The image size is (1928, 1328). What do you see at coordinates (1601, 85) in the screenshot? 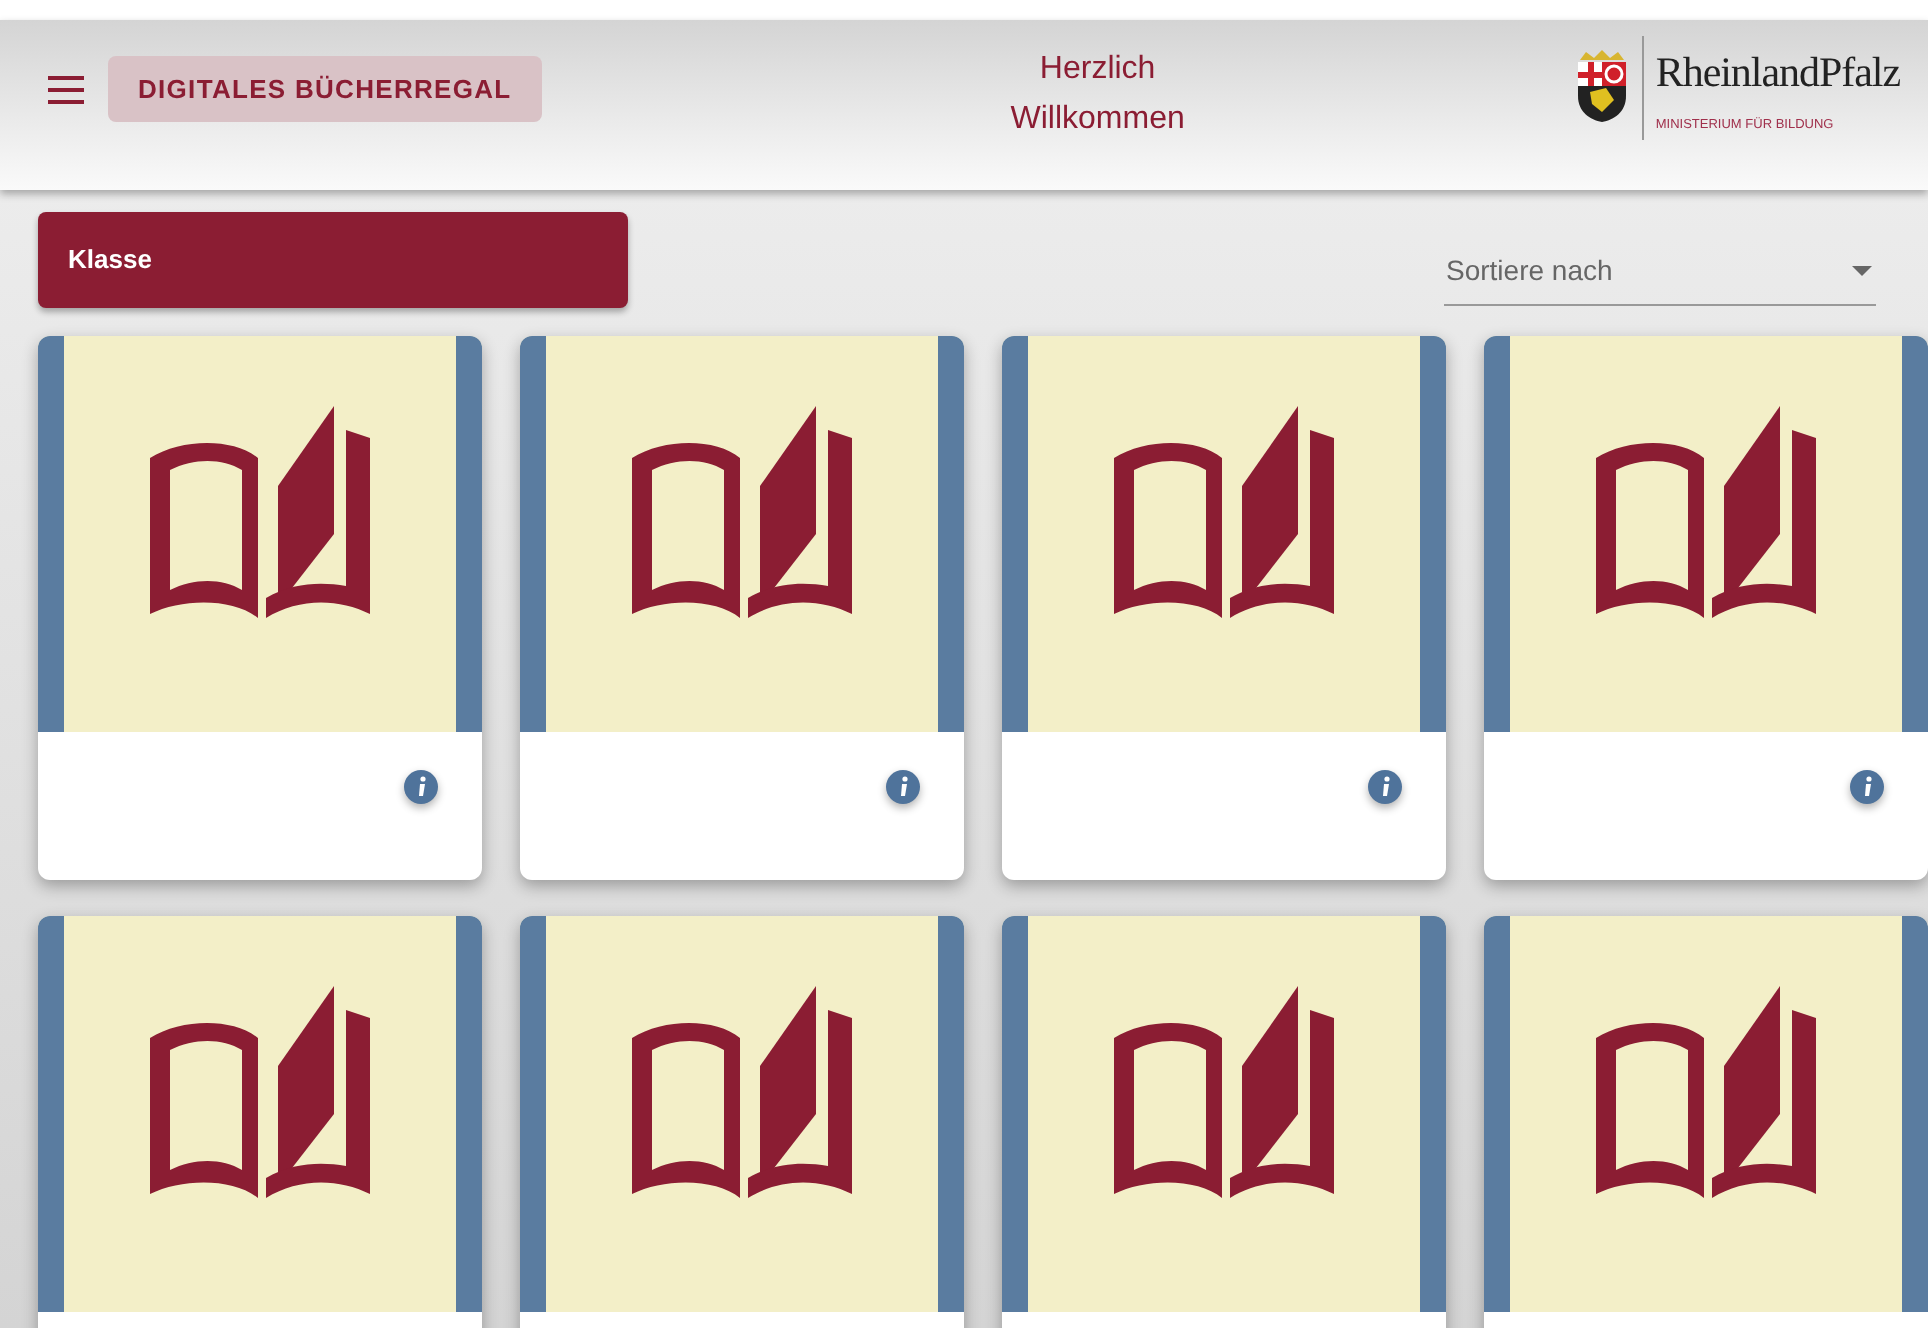
I see `coat-of-arms-icon` at bounding box center [1601, 85].